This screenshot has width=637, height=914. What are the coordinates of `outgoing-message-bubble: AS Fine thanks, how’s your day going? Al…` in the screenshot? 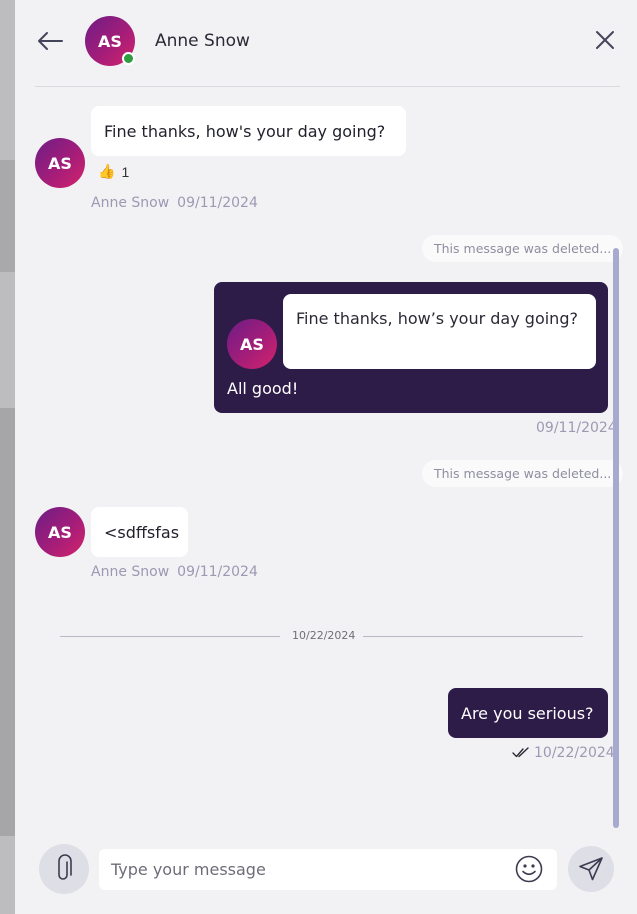 It's located at (411, 347).